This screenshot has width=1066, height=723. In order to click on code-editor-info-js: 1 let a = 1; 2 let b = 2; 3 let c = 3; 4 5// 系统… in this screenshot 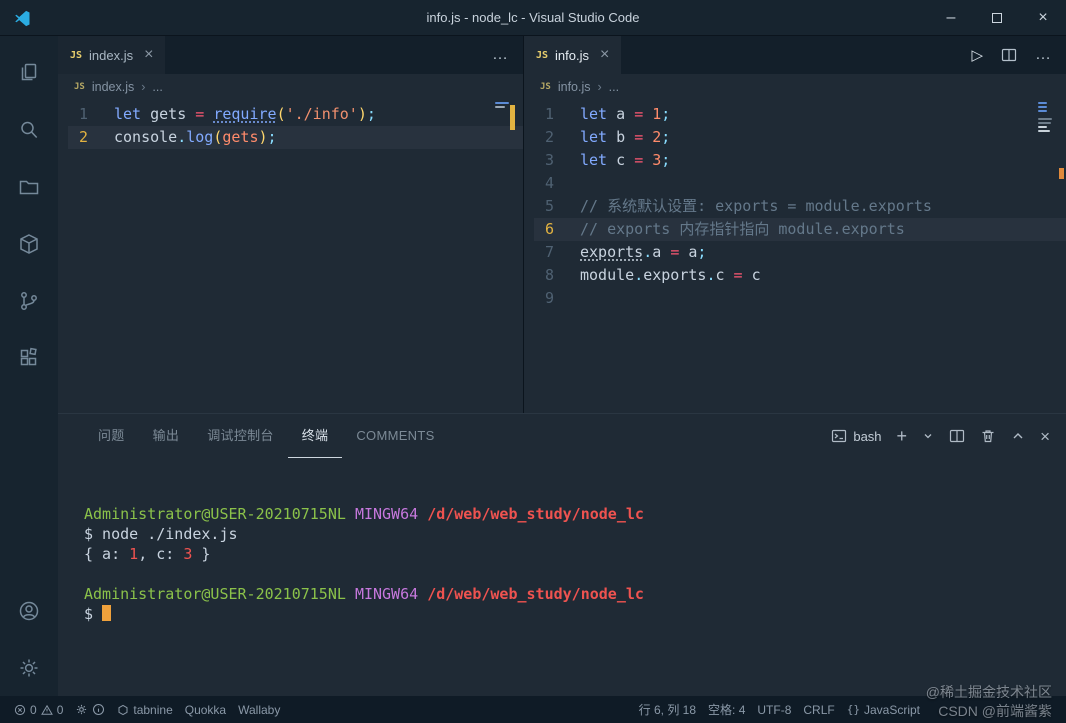, I will do `click(795, 205)`.